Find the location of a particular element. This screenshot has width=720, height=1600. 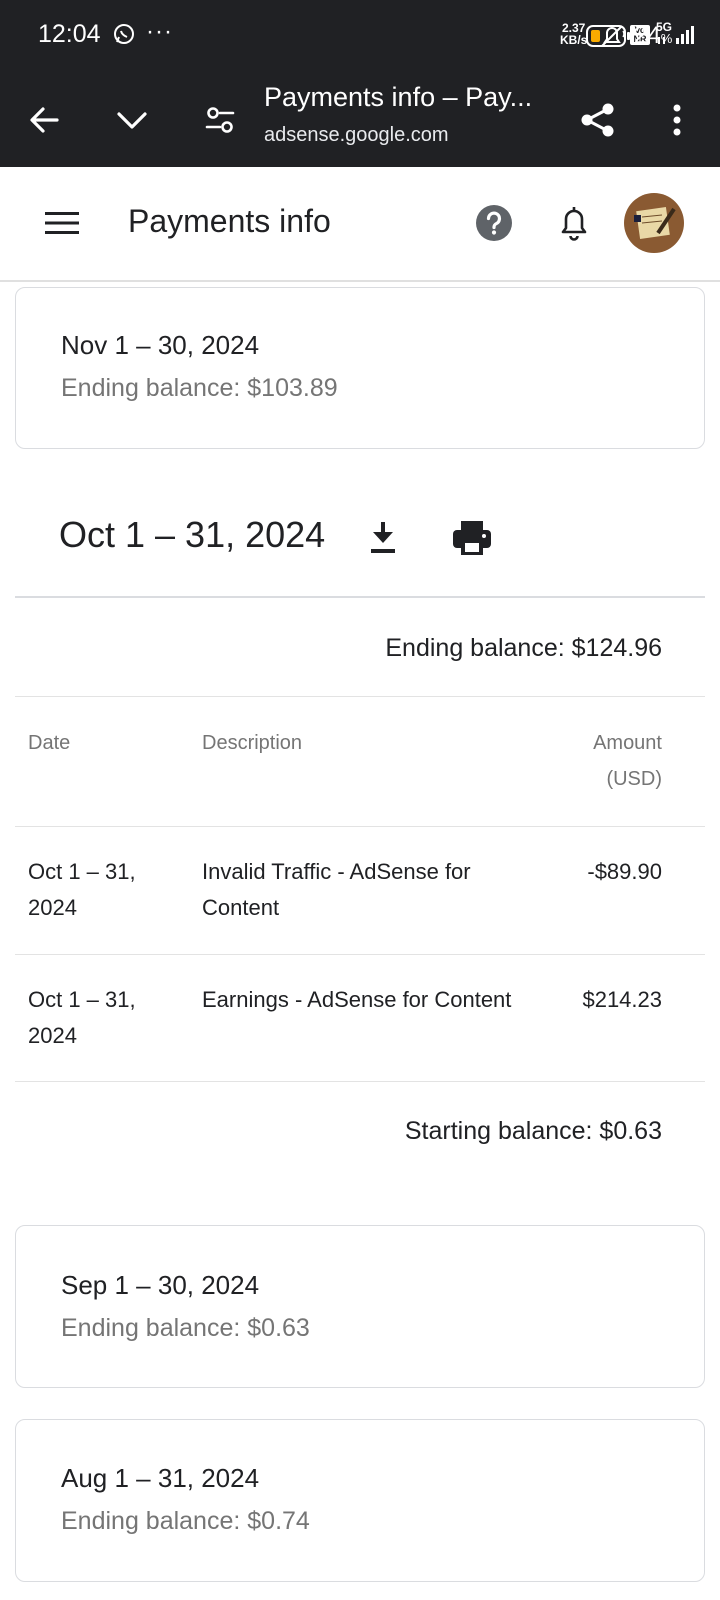

status-bar: 12:04 ··· 2.37 KB/s Vo NR 5G 24% is located at coordinates (360, 36).